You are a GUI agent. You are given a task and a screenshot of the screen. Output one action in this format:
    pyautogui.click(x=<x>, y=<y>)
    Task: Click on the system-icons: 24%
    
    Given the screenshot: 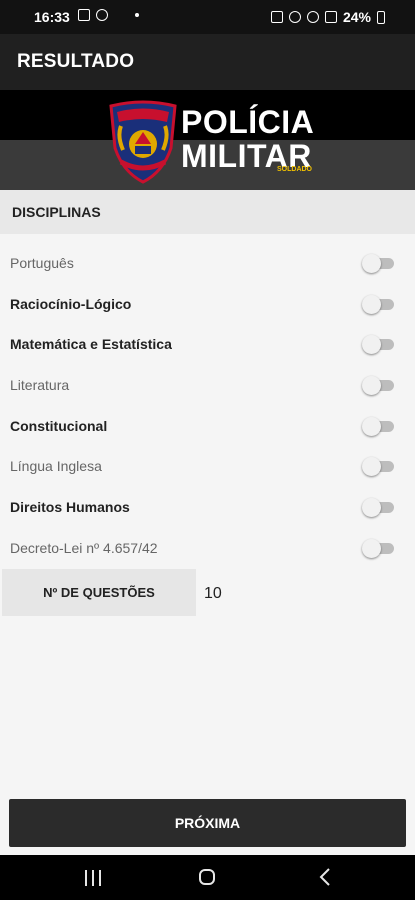 What is the action you would take?
    pyautogui.click(x=327, y=17)
    